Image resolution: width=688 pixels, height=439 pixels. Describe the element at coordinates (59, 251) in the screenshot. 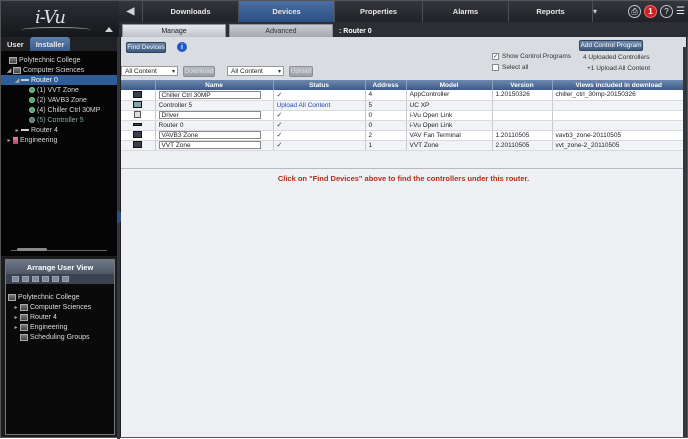

I see `tree-horizontal-scrollbar` at that location.